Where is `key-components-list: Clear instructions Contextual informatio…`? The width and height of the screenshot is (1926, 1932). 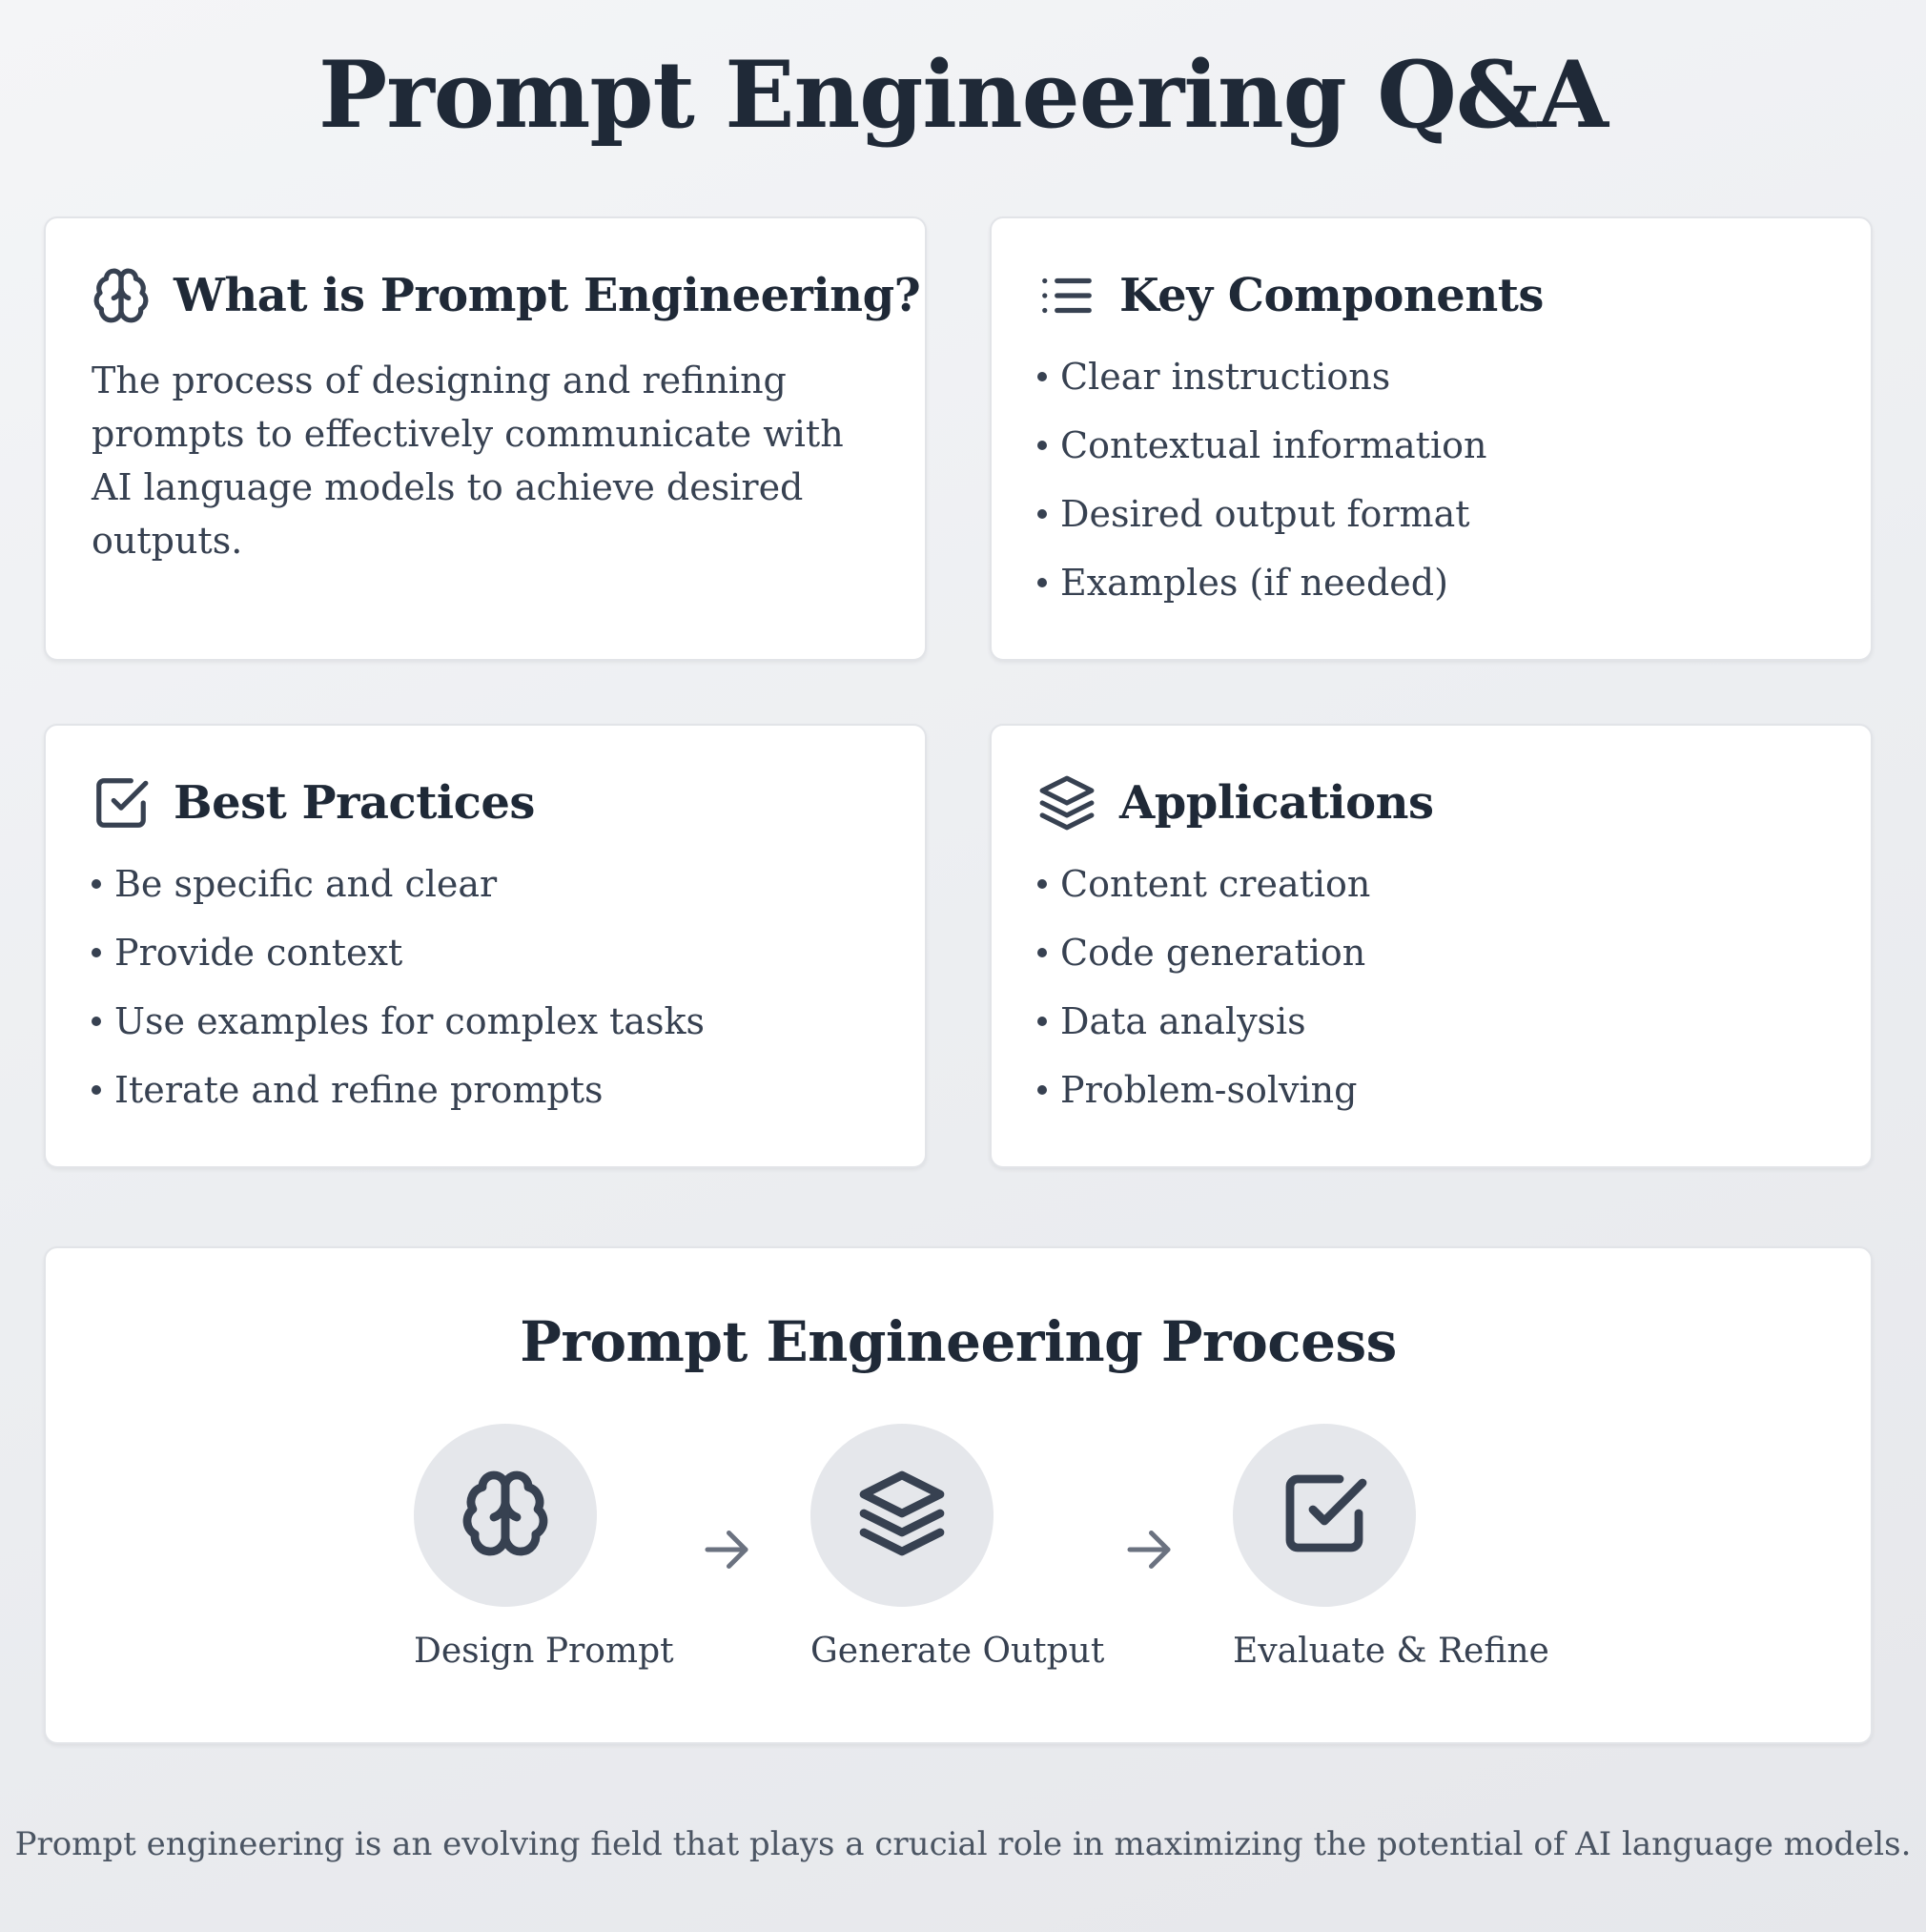
key-components-list: Clear instructions Contextual informatio… is located at coordinates (1431, 479).